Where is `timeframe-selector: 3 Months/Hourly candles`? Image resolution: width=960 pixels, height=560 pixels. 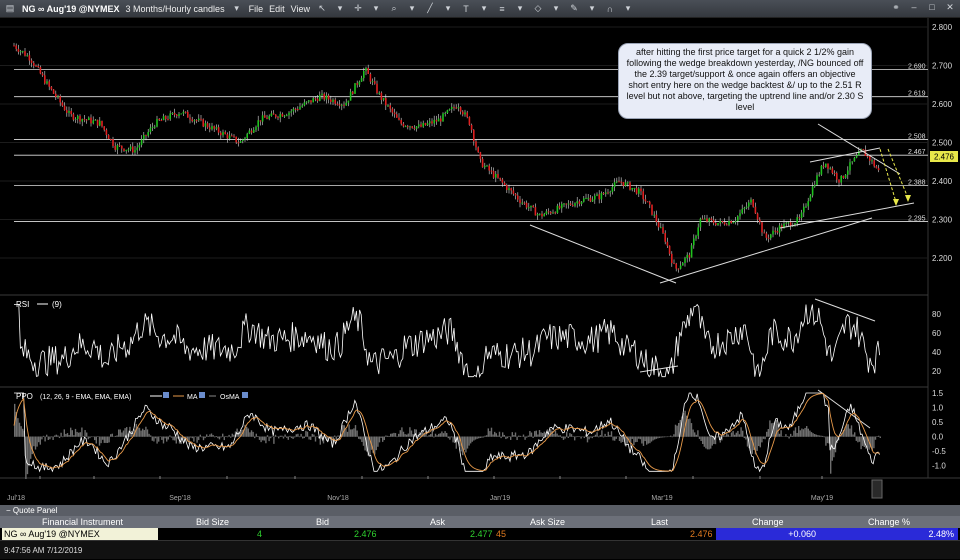
timeframe-selector: 3 Months/Hourly candles is located at coordinates (175, 9).